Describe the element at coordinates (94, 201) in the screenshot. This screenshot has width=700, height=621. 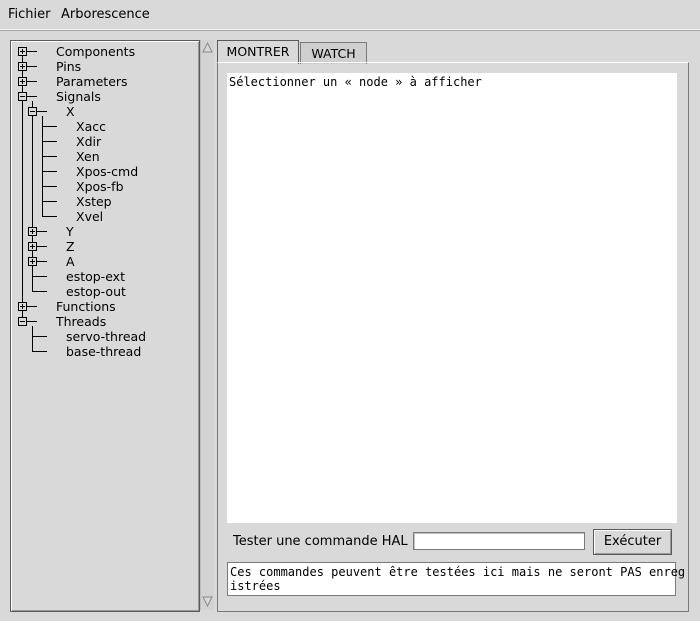
I see `tree-item-xstep: Xstep` at that location.